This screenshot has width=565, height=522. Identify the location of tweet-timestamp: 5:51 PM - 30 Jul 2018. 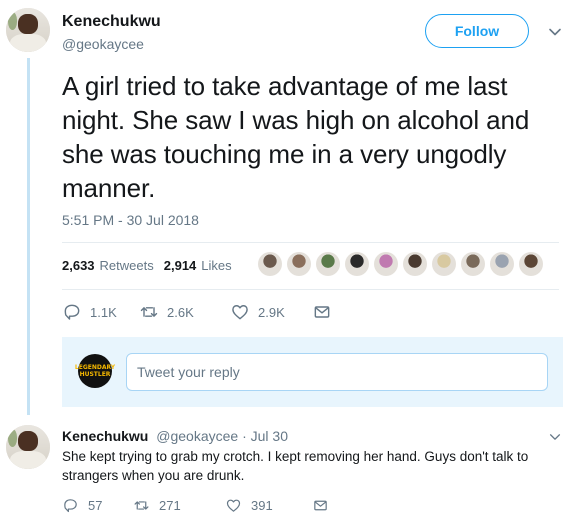
(130, 220).